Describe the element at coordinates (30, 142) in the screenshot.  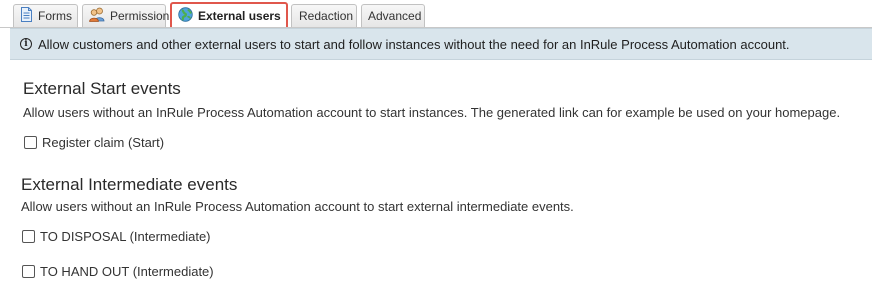
I see `register-claim-checkbox` at that location.